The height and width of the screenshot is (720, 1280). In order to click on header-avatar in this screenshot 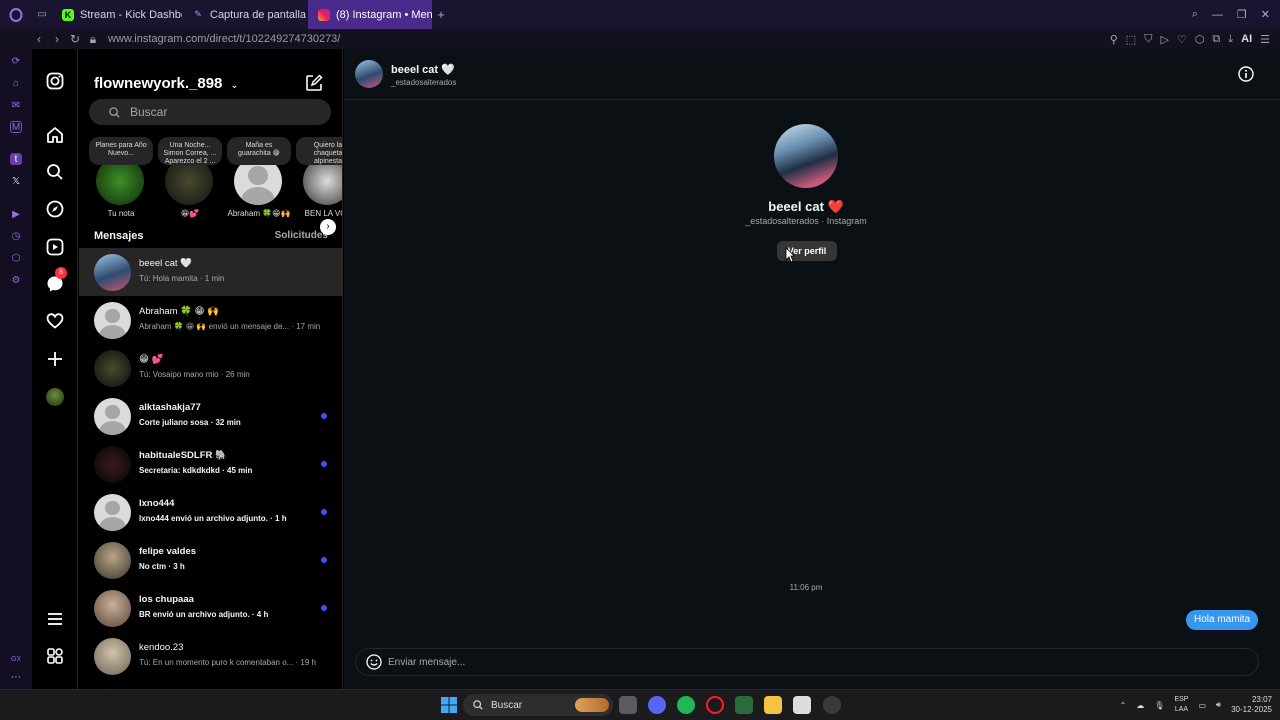, I will do `click(369, 74)`.